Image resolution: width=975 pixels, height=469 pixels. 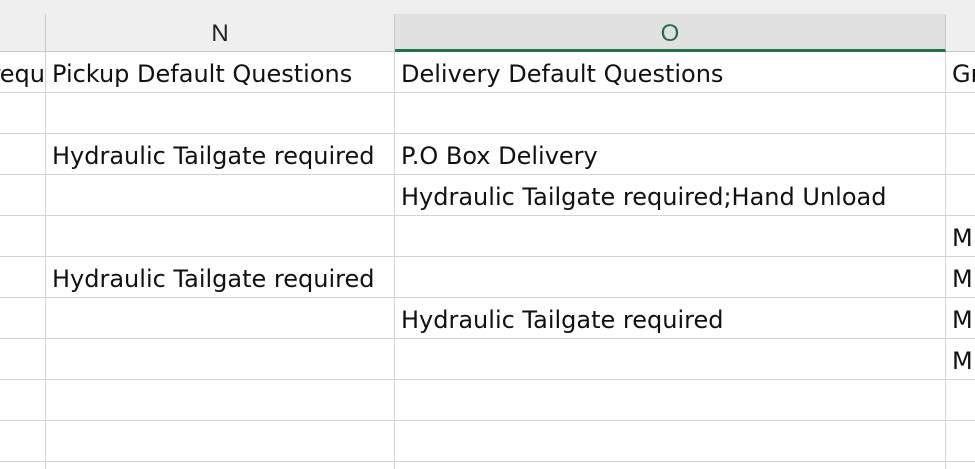 I want to click on delivery-cell: P.O Box Delivery, so click(x=670, y=154).